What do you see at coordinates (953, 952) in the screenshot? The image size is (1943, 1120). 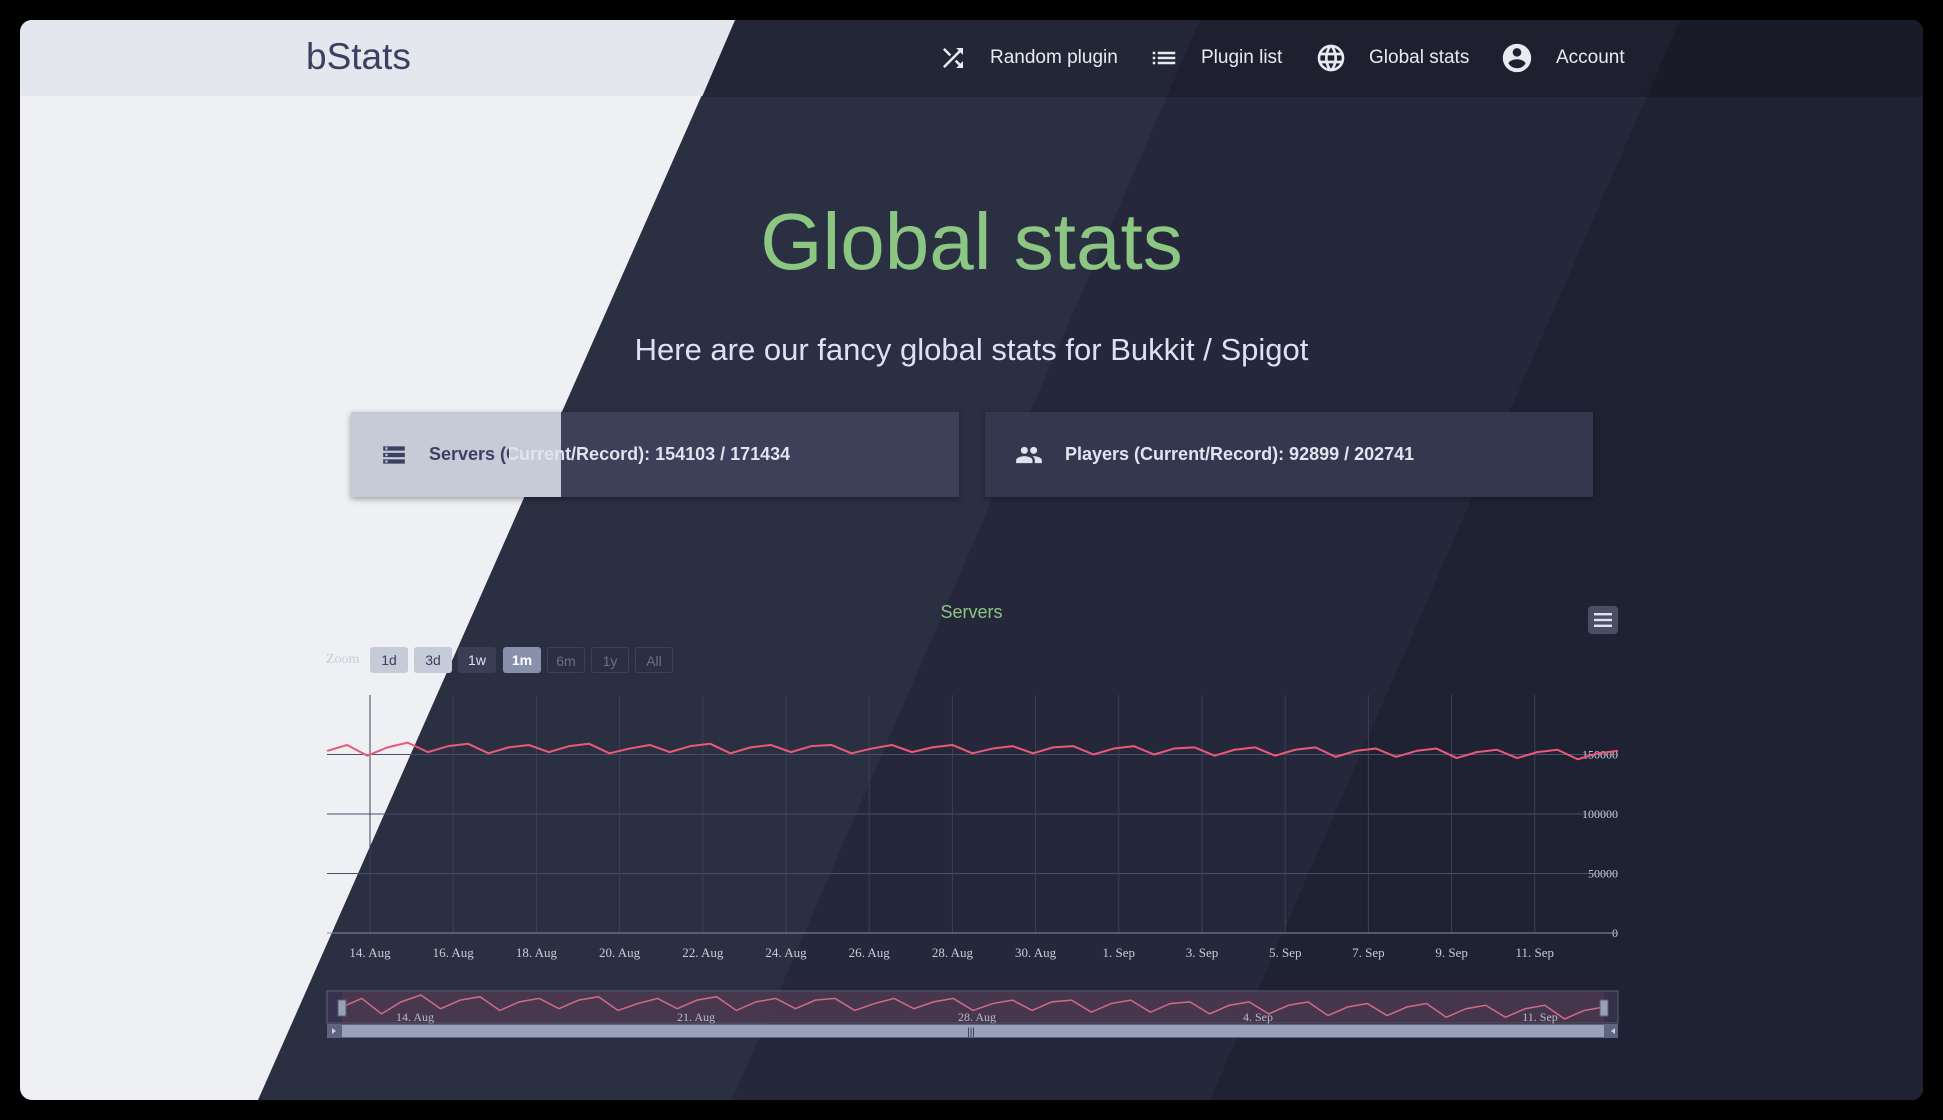 I see `x-tick-label: 28. Aug` at bounding box center [953, 952].